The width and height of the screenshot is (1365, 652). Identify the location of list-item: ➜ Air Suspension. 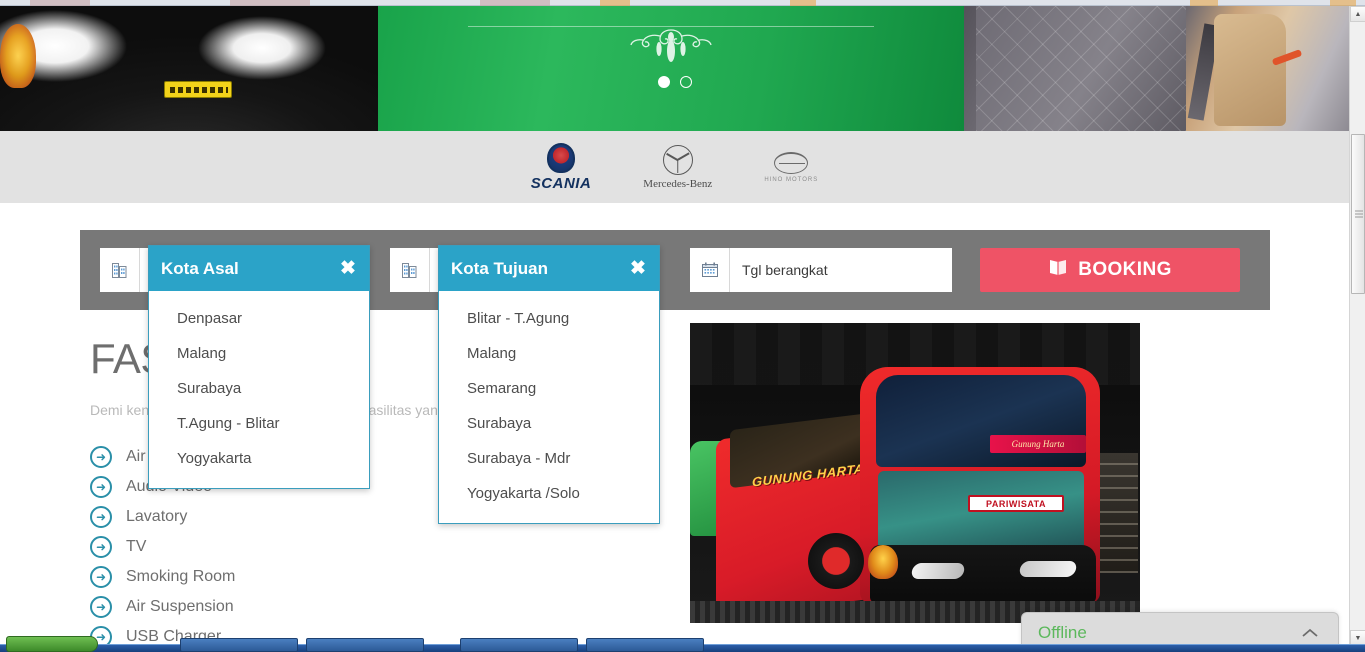
(385, 607).